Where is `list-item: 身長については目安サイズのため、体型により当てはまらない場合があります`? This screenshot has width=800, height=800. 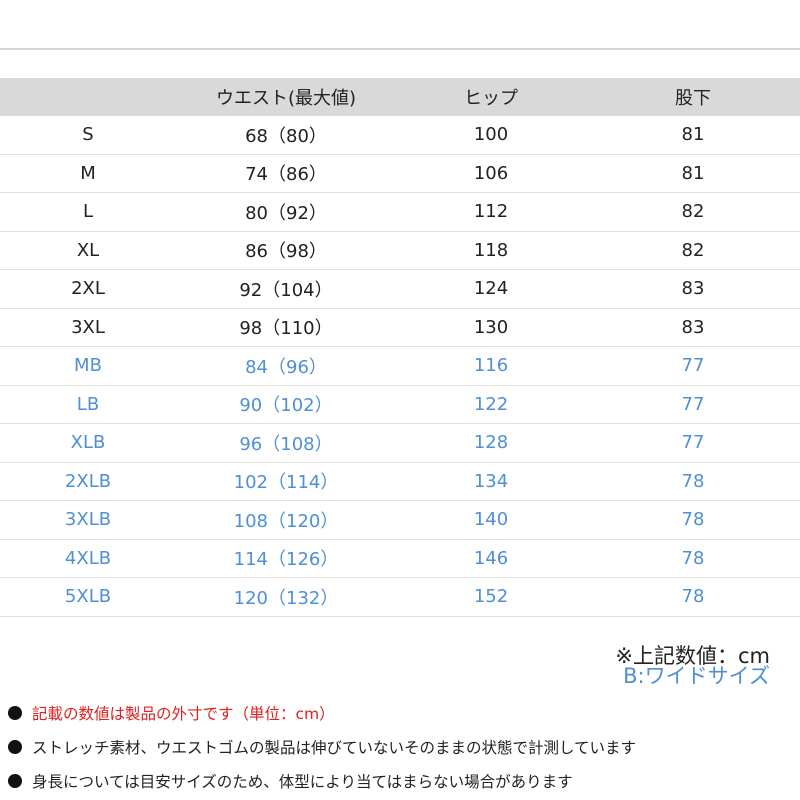 list-item: 身長については目安サイズのため、体型により当てはまらない場合があります is located at coordinates (400, 781).